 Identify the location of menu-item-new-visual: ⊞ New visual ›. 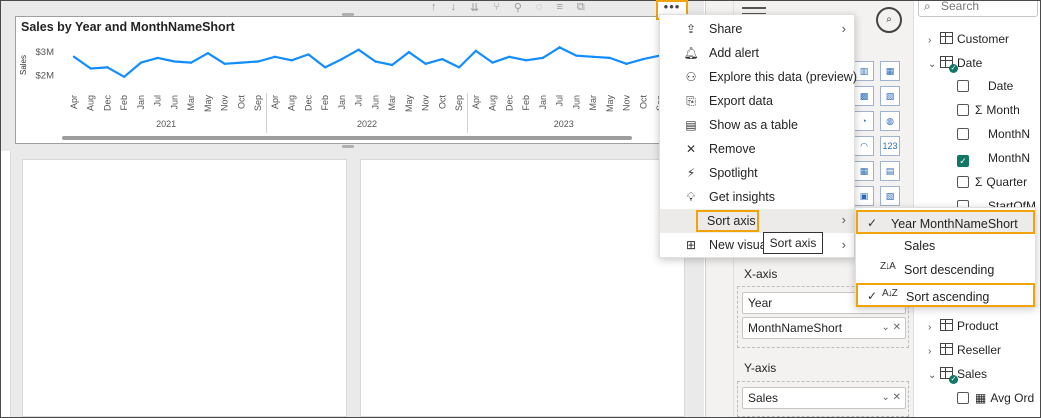
(758, 246).